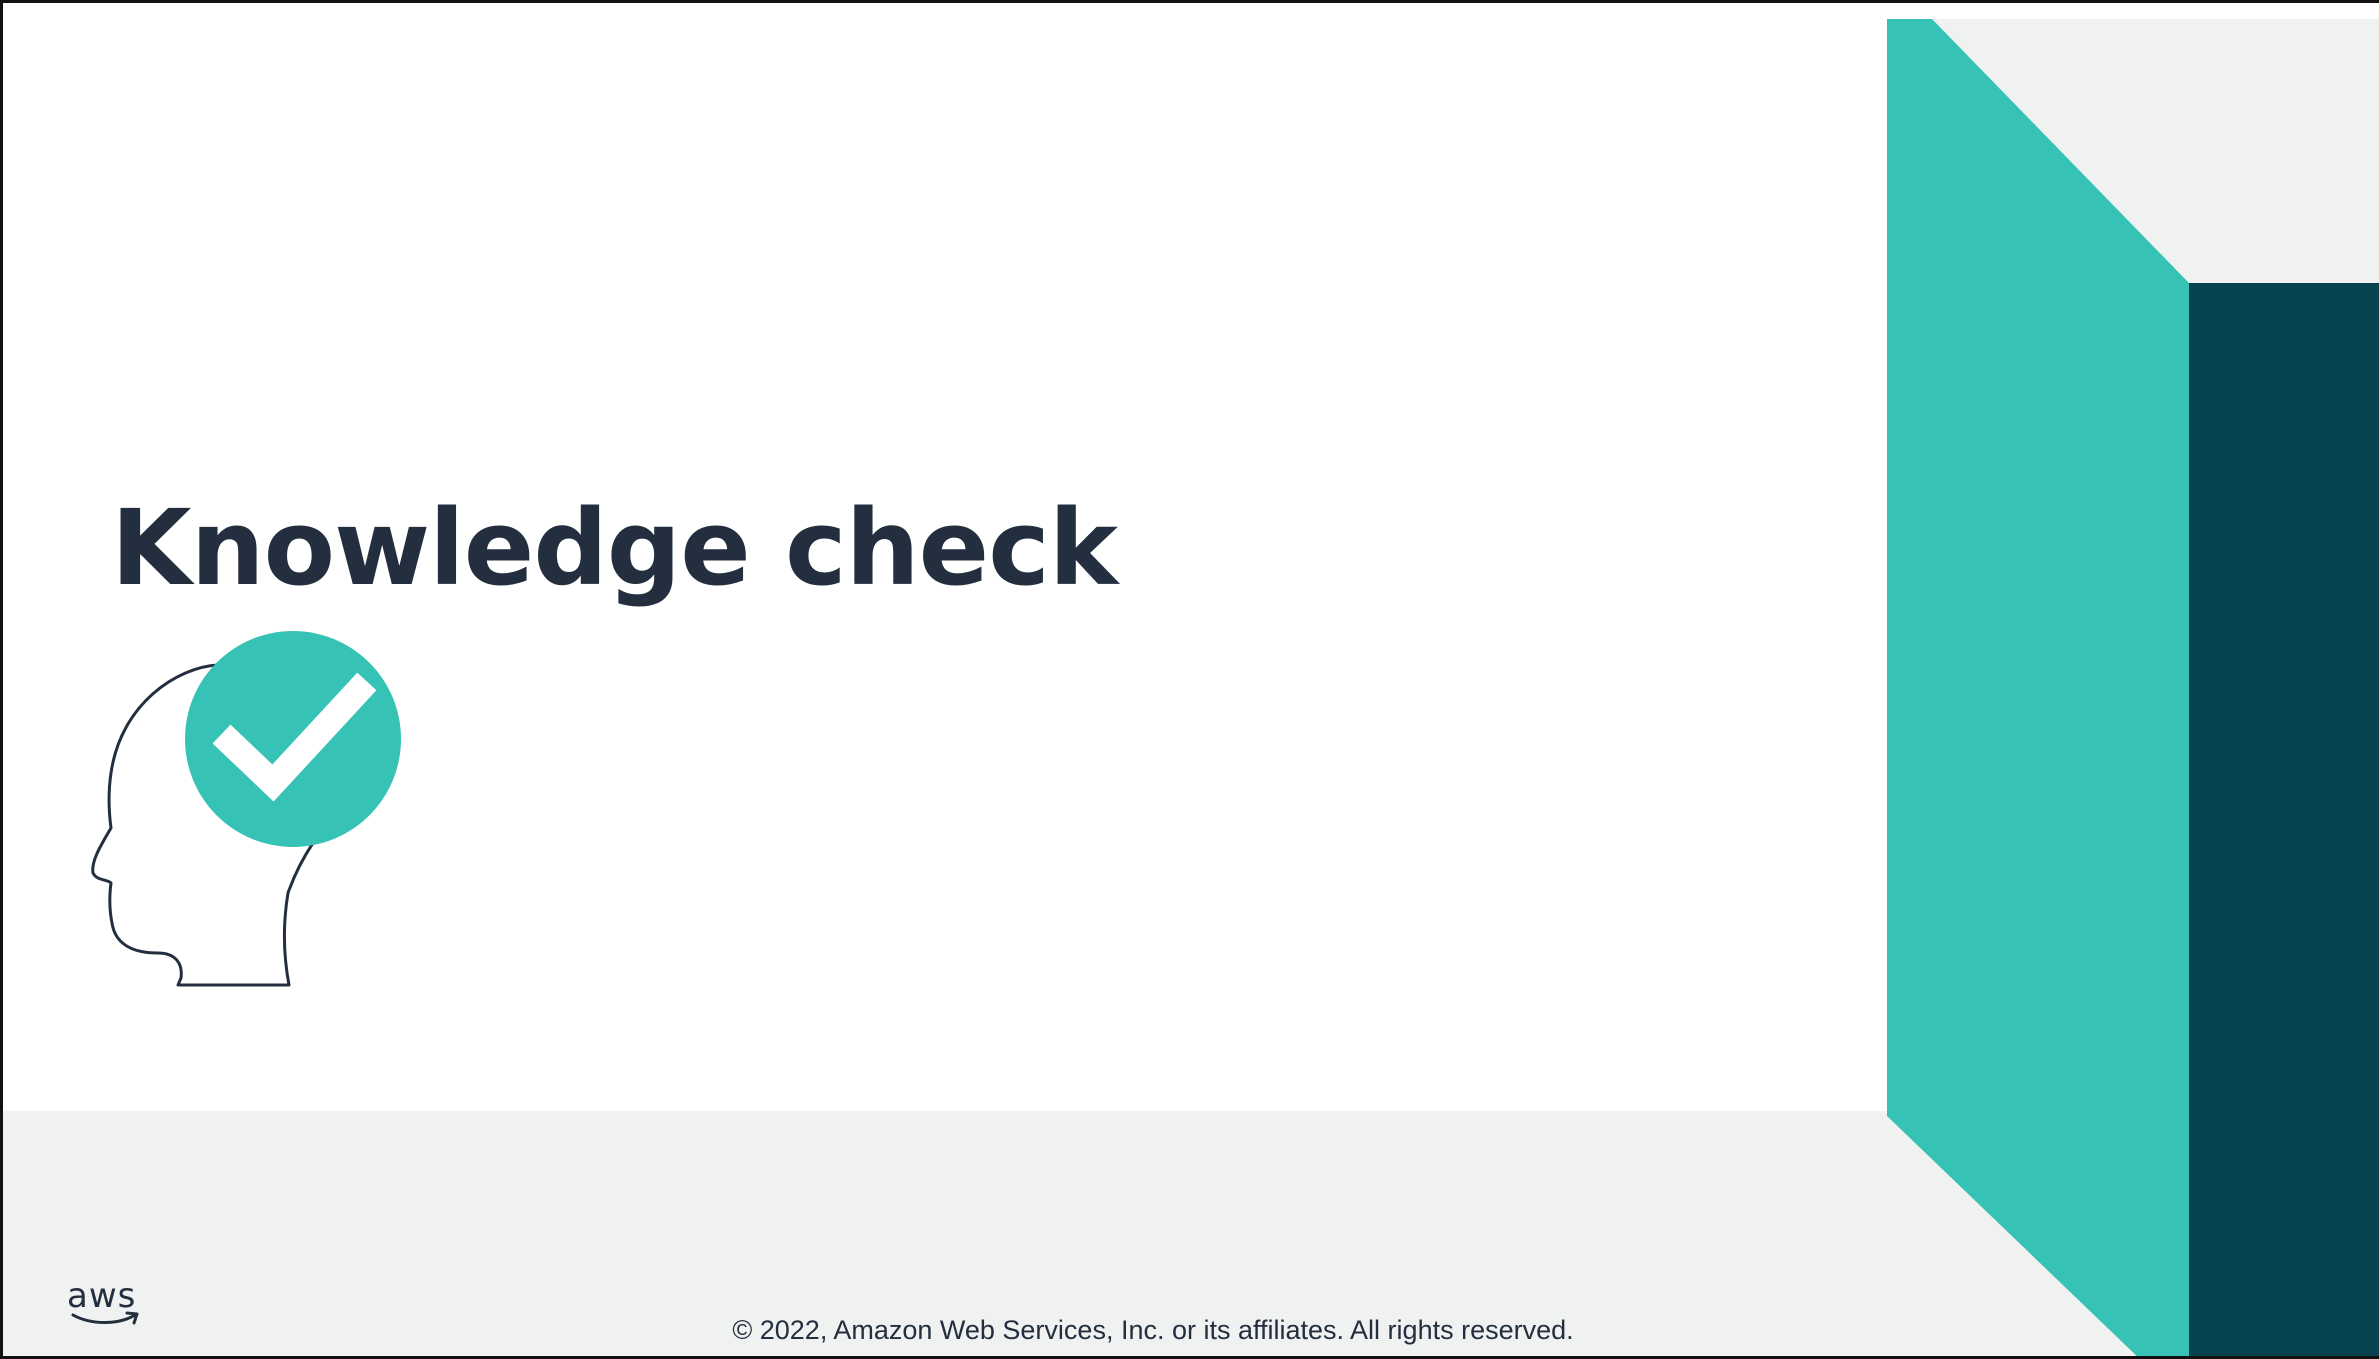 The height and width of the screenshot is (1359, 2379). Describe the element at coordinates (614, 548) in the screenshot. I see `slide-title: Knowledge check` at that location.